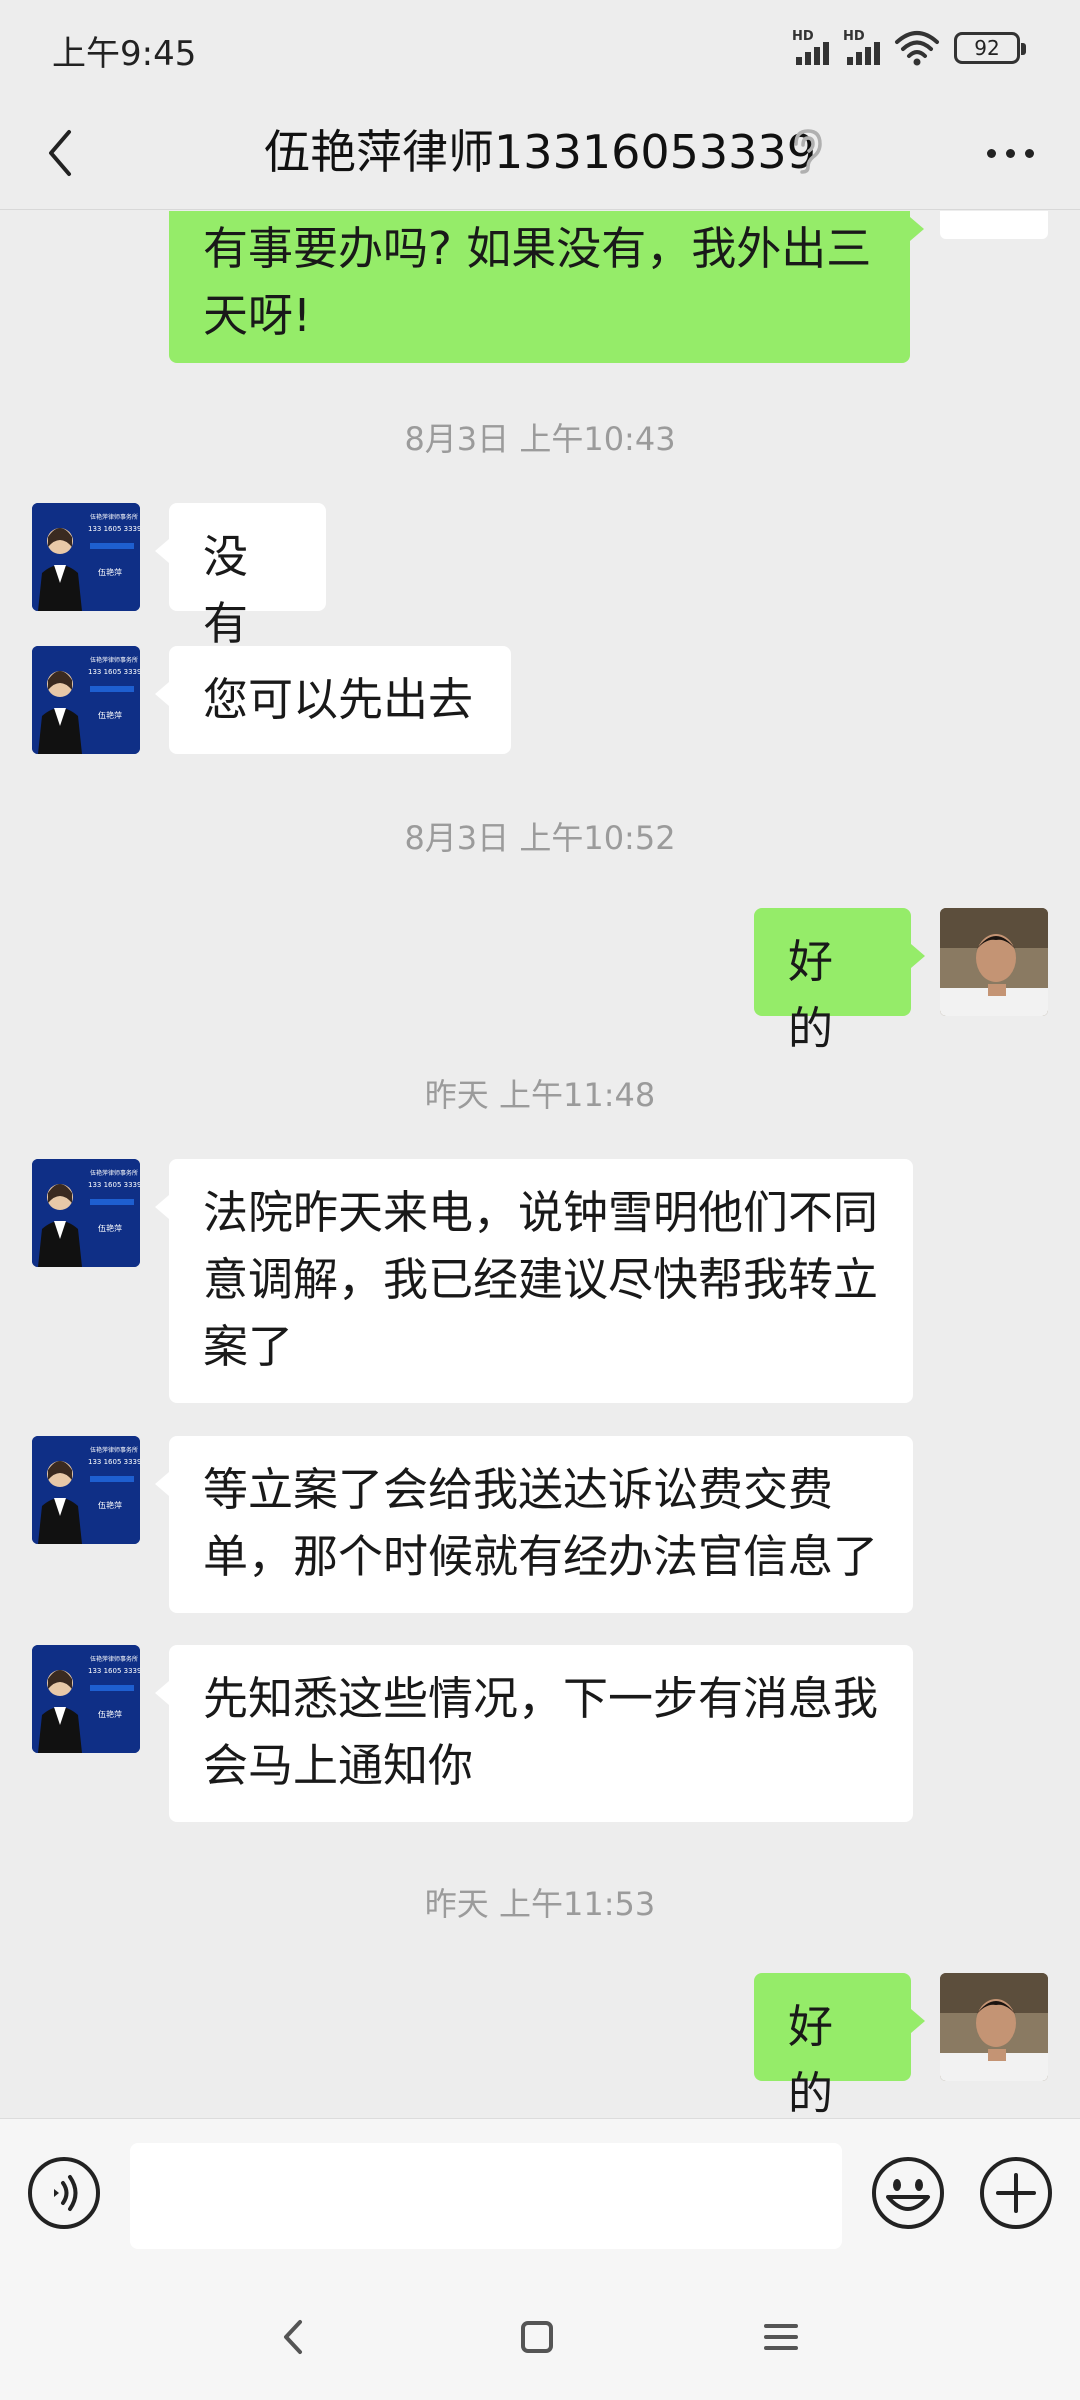 This screenshot has width=1080, height=2400. I want to click on battery-icon: 92, so click(990, 48).